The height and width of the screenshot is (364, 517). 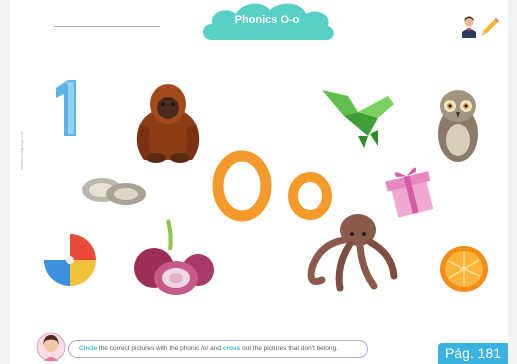 I want to click on orange-icon, so click(x=464, y=269).